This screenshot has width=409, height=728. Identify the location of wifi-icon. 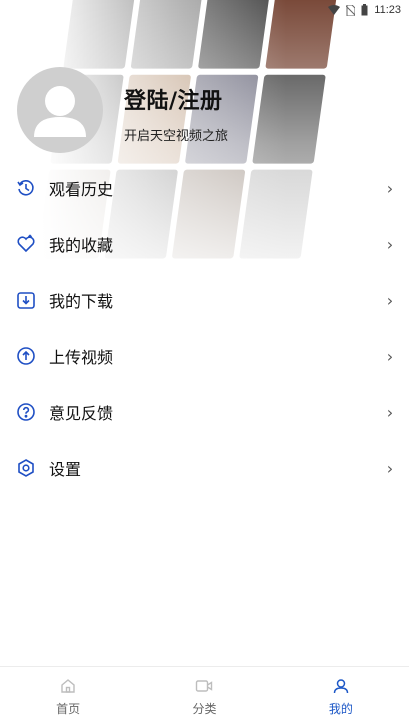
(334, 10).